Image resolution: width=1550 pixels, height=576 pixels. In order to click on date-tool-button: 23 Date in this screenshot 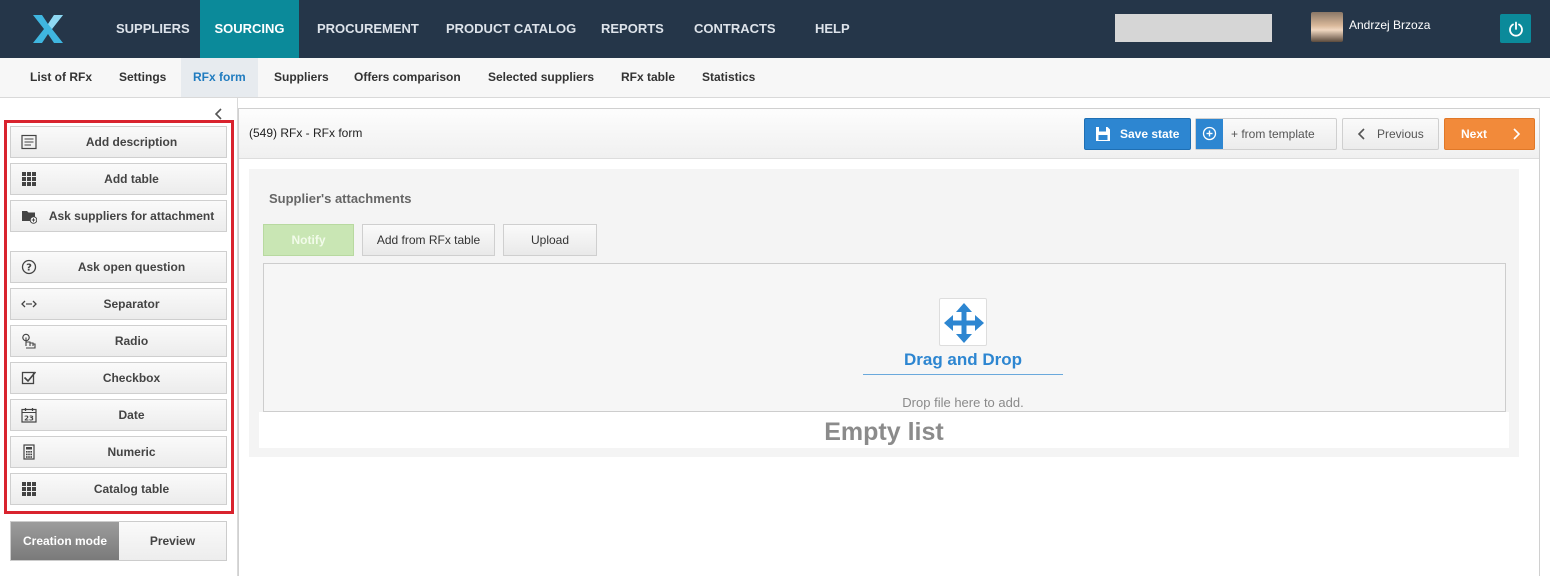, I will do `click(118, 415)`.